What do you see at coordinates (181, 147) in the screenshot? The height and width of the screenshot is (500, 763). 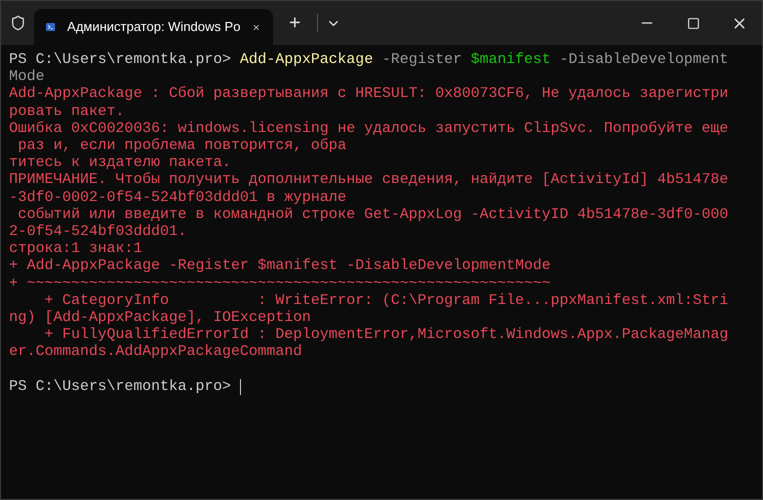 I see `error-line: раз и, если проблема повторится, обра` at bounding box center [181, 147].